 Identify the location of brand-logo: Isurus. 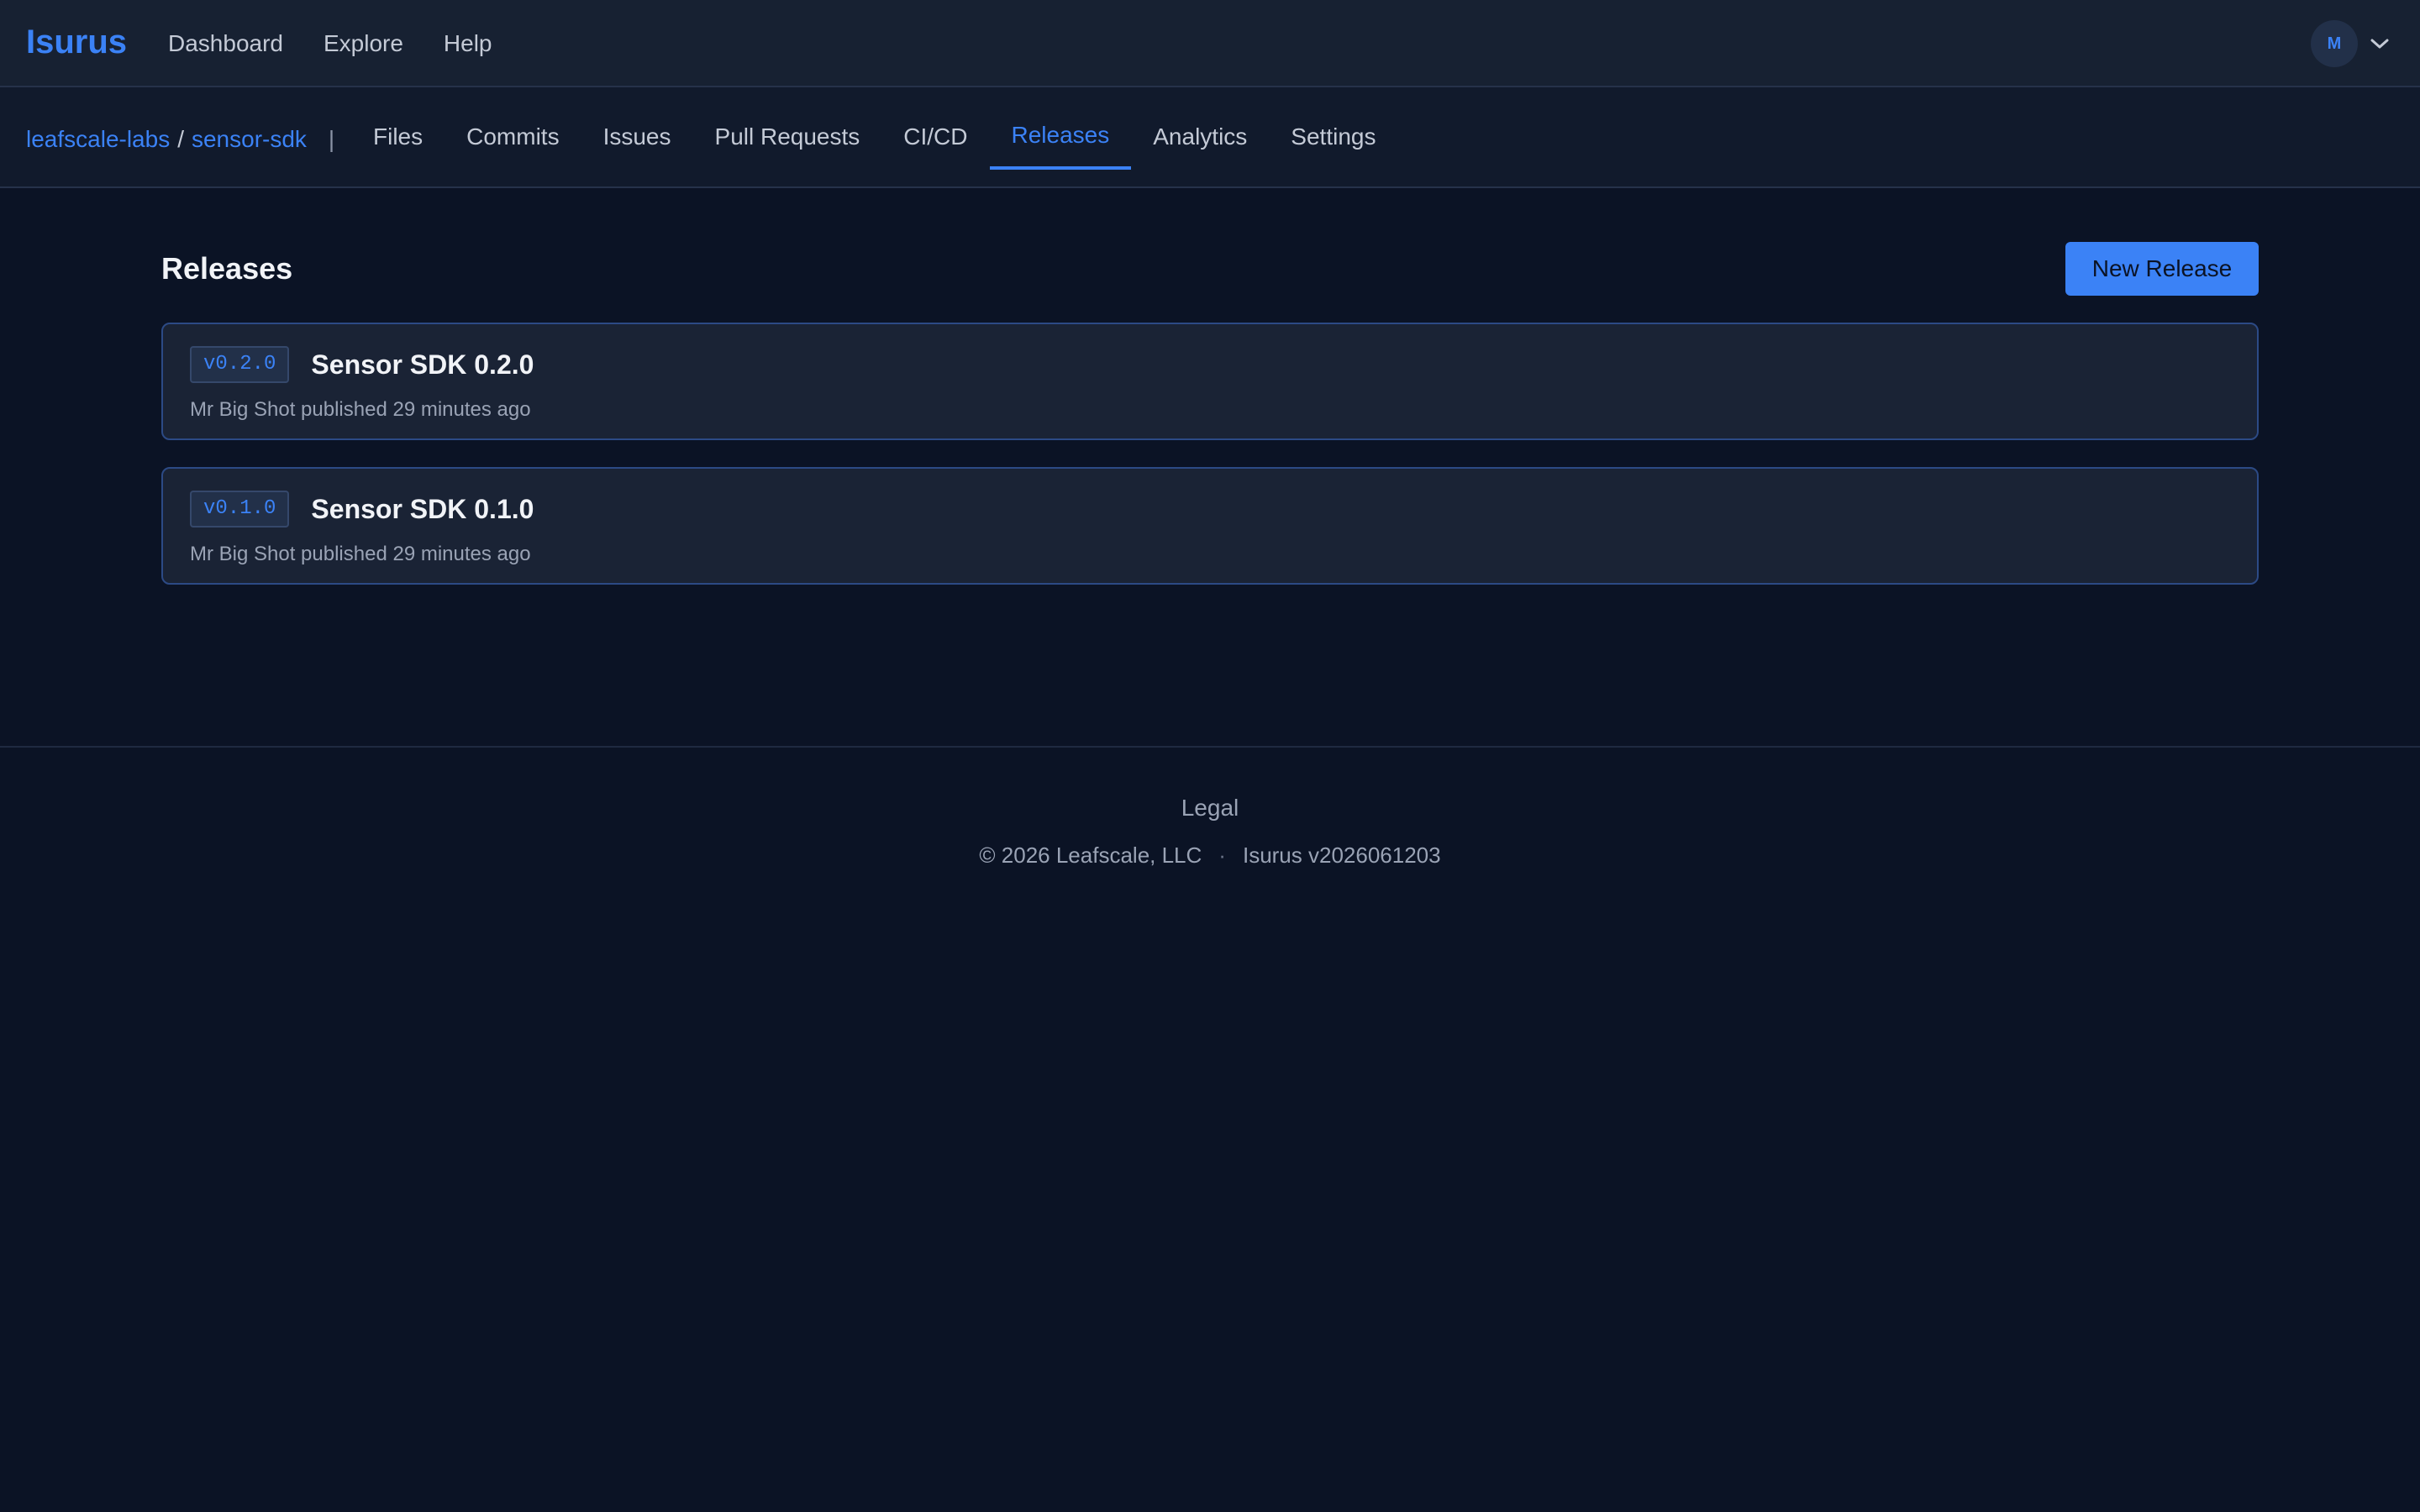
(77, 42).